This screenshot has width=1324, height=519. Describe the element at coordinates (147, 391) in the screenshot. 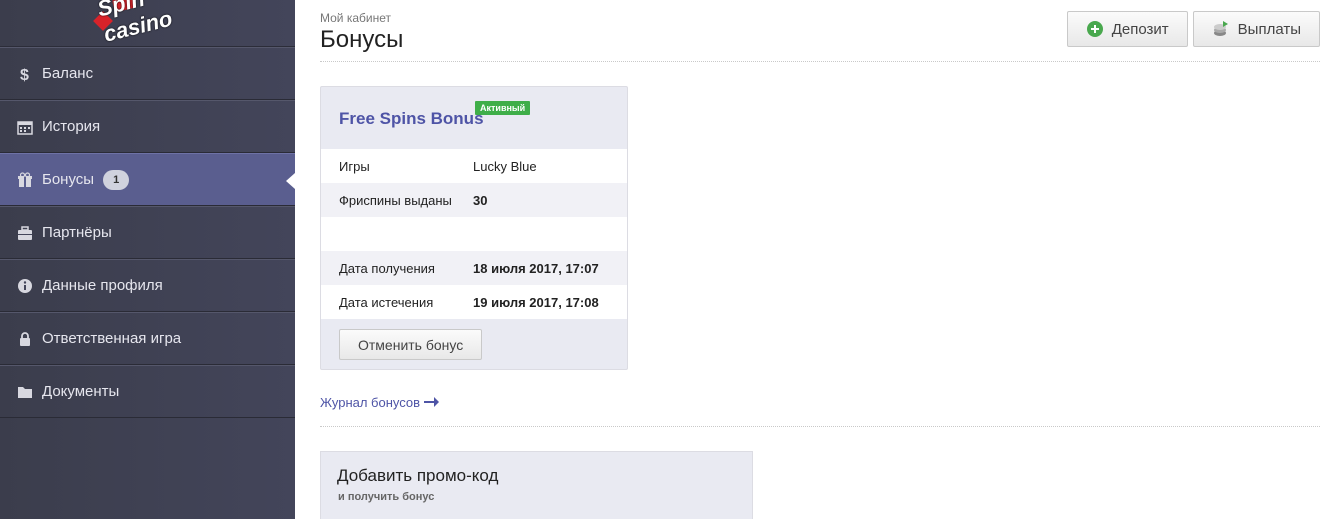

I see `sidebar-item-documents: Документы` at that location.